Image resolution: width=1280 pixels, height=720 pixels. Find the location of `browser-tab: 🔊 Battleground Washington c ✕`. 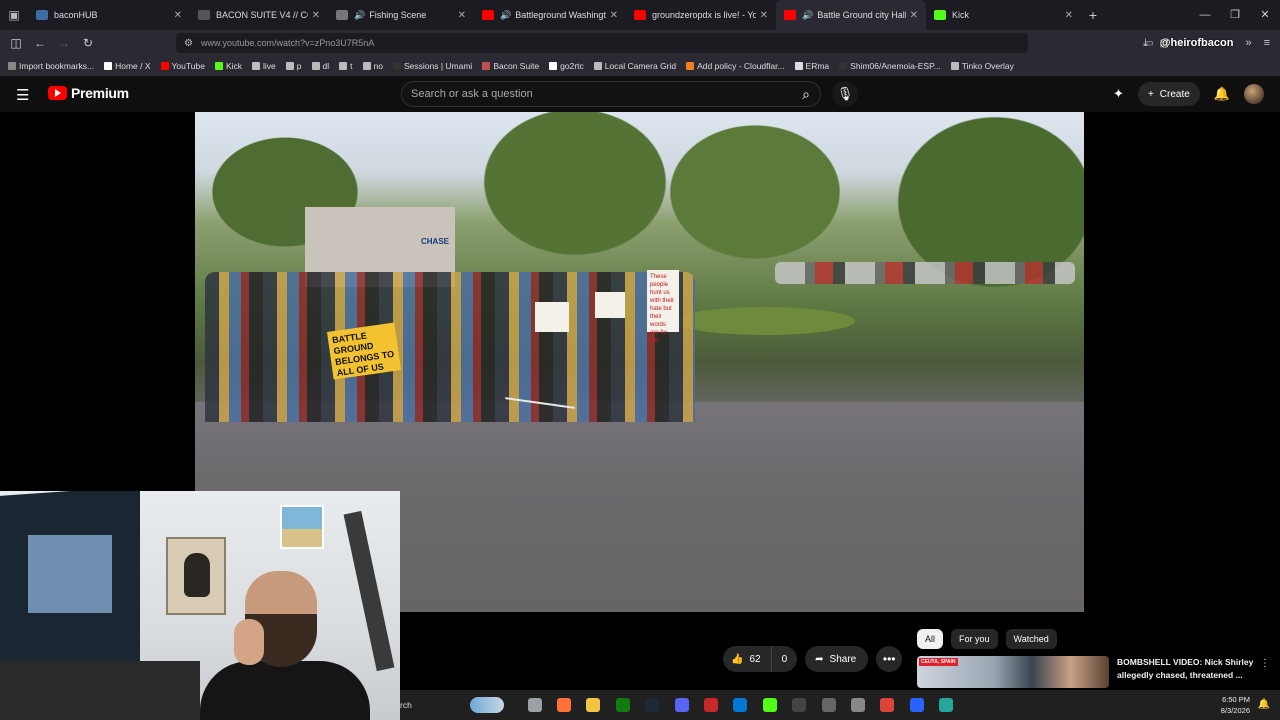

browser-tab: 🔊 Battleground Washington c ✕ is located at coordinates (550, 15).